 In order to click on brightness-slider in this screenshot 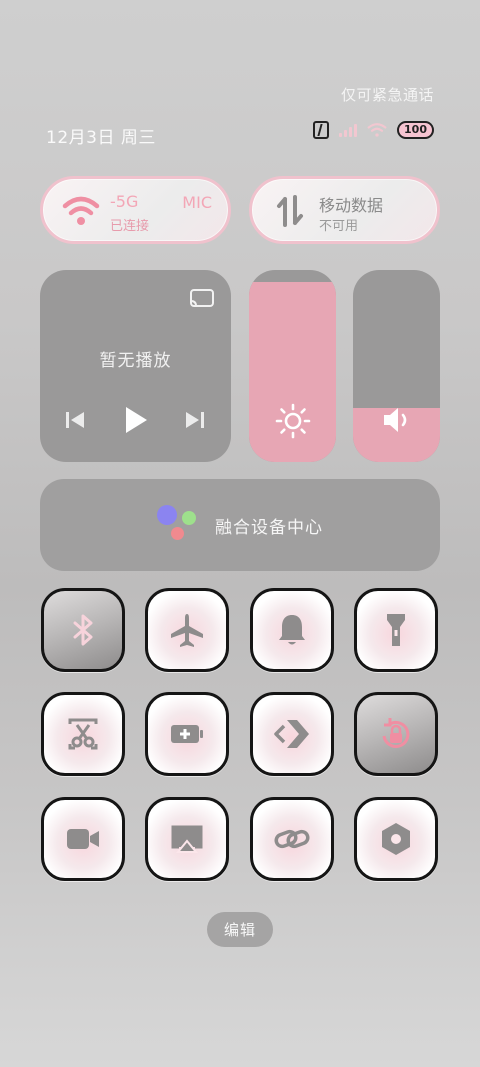, I will do `click(292, 366)`.